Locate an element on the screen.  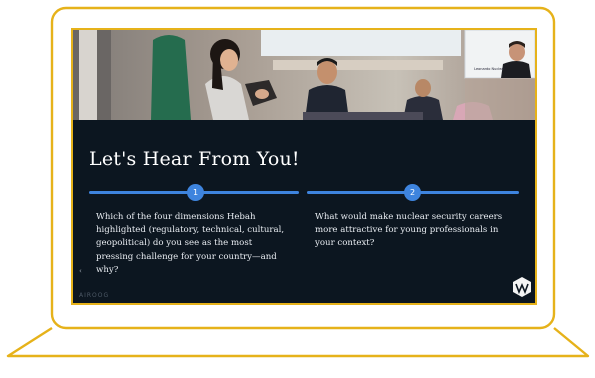
previous-arrow-icon: ‹ is located at coordinates (80, 271).